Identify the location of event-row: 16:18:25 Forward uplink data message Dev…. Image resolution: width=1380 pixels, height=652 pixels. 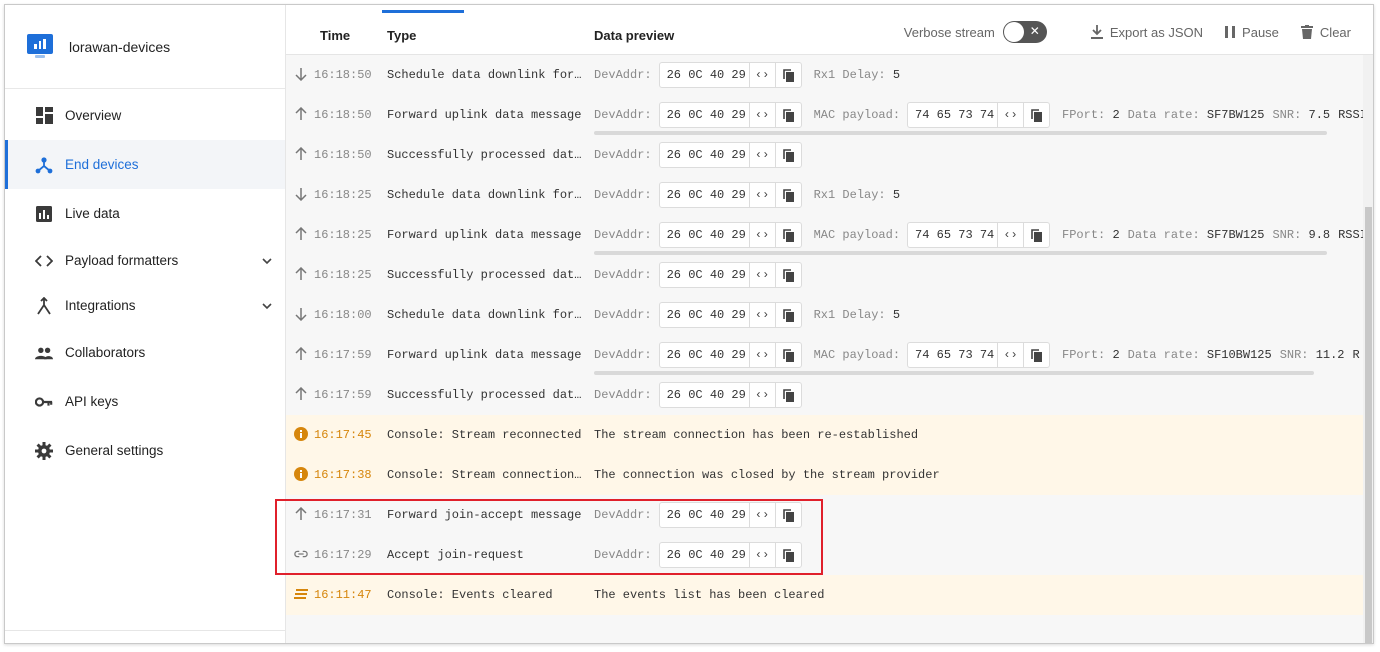
(824, 235).